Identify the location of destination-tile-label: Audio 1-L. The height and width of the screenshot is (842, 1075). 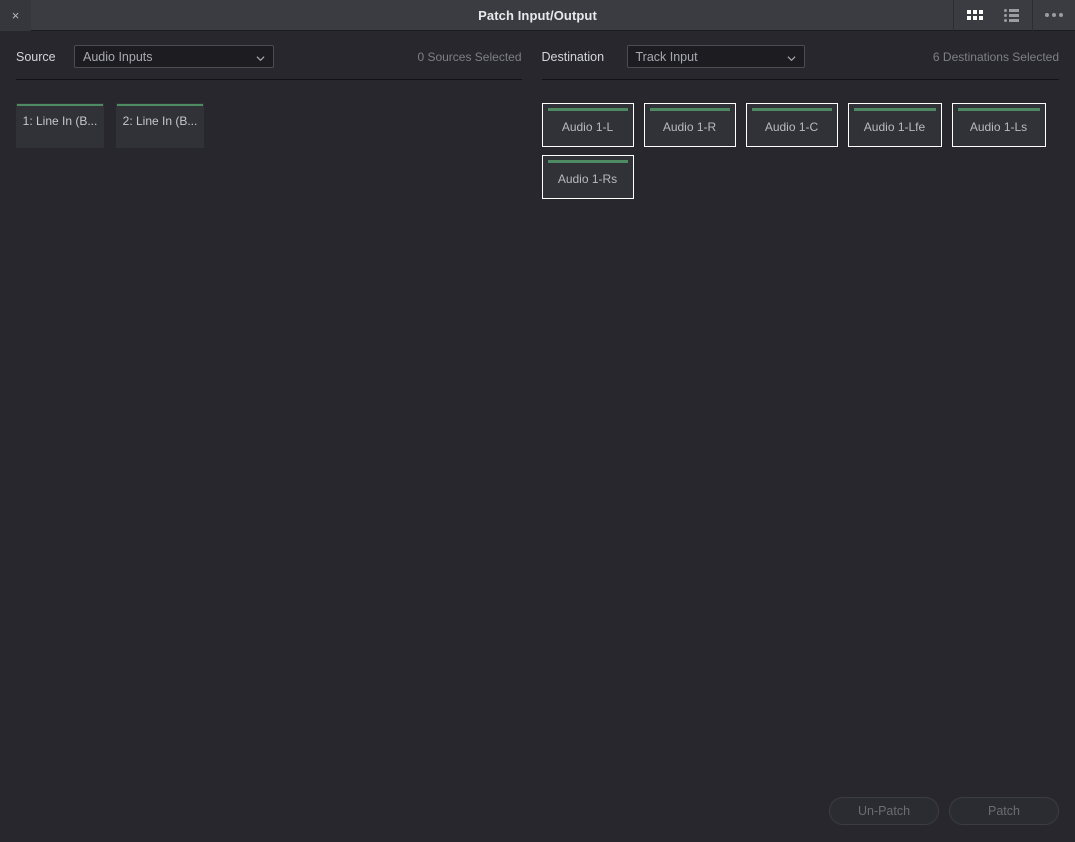
(587, 127).